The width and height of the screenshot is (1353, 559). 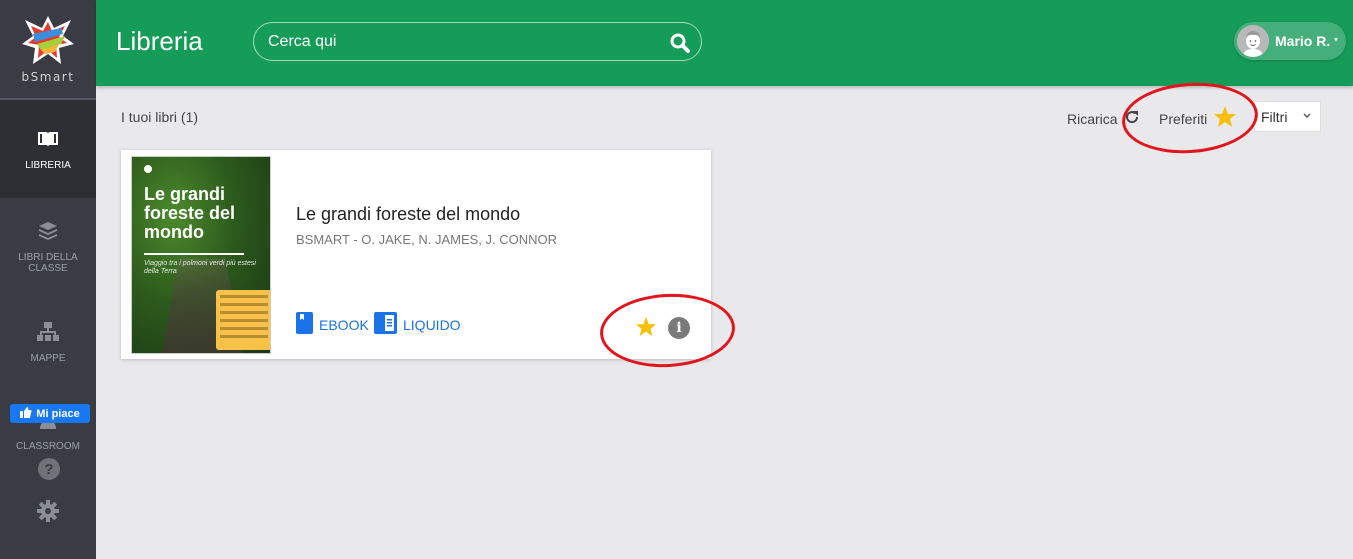 I want to click on like-label: Mi piace, so click(x=58, y=413).